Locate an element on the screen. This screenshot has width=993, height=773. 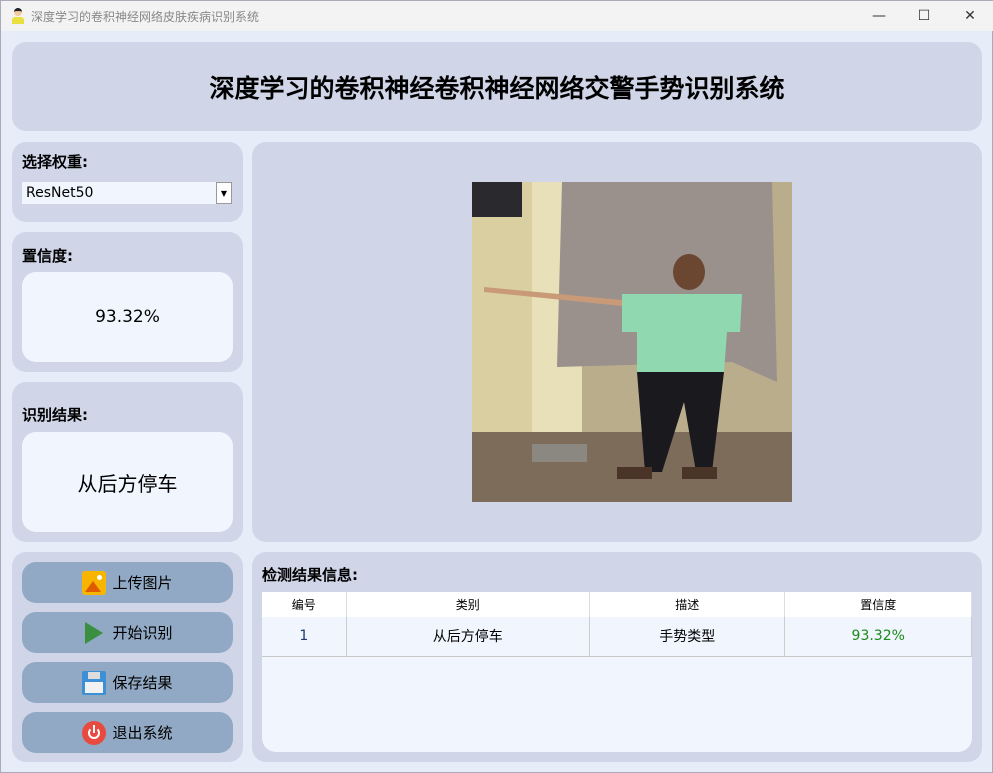
confidence-panel: 置信度: 93.32% is located at coordinates (127, 302).